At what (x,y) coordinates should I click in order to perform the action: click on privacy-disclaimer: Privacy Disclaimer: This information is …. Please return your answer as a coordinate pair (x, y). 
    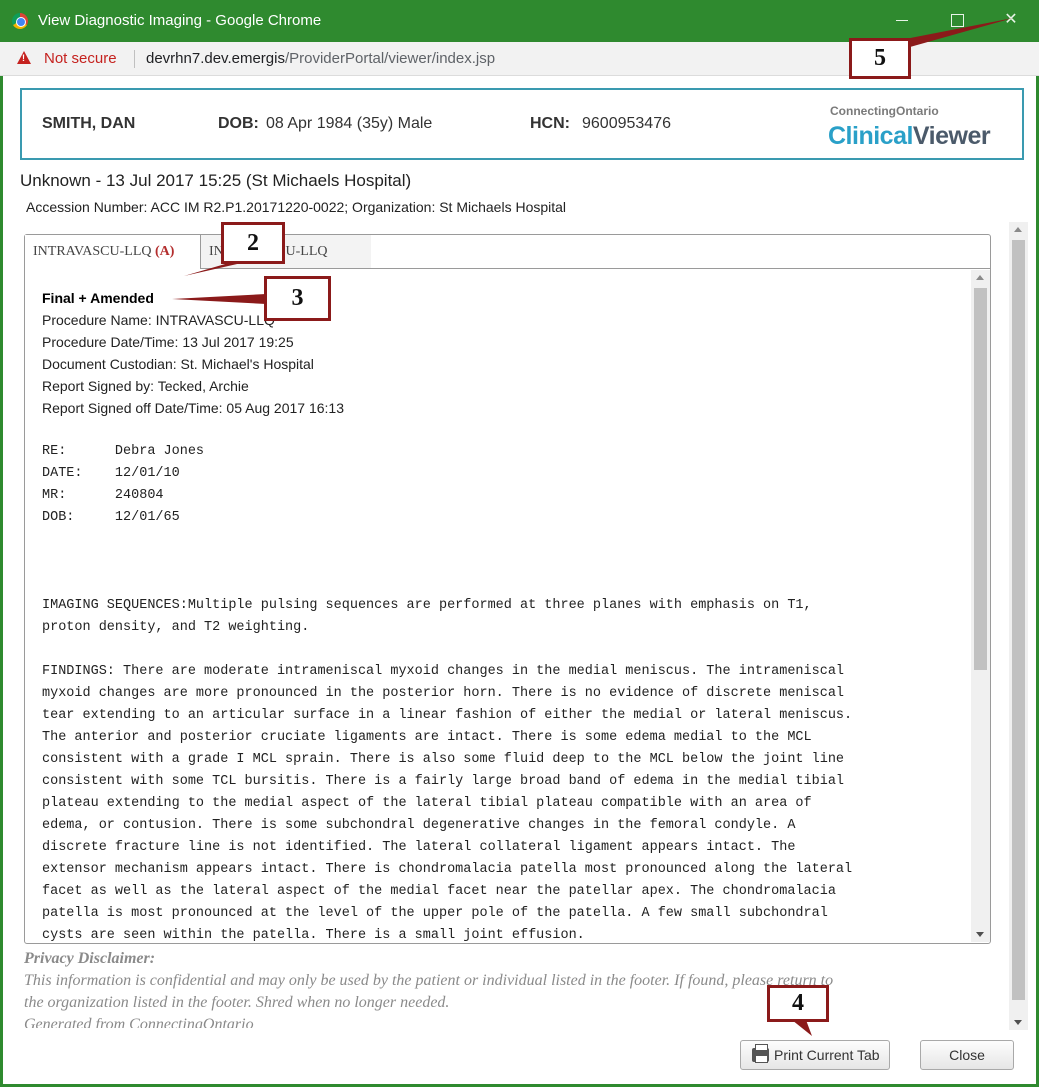
    Looking at the image, I should click on (514, 988).